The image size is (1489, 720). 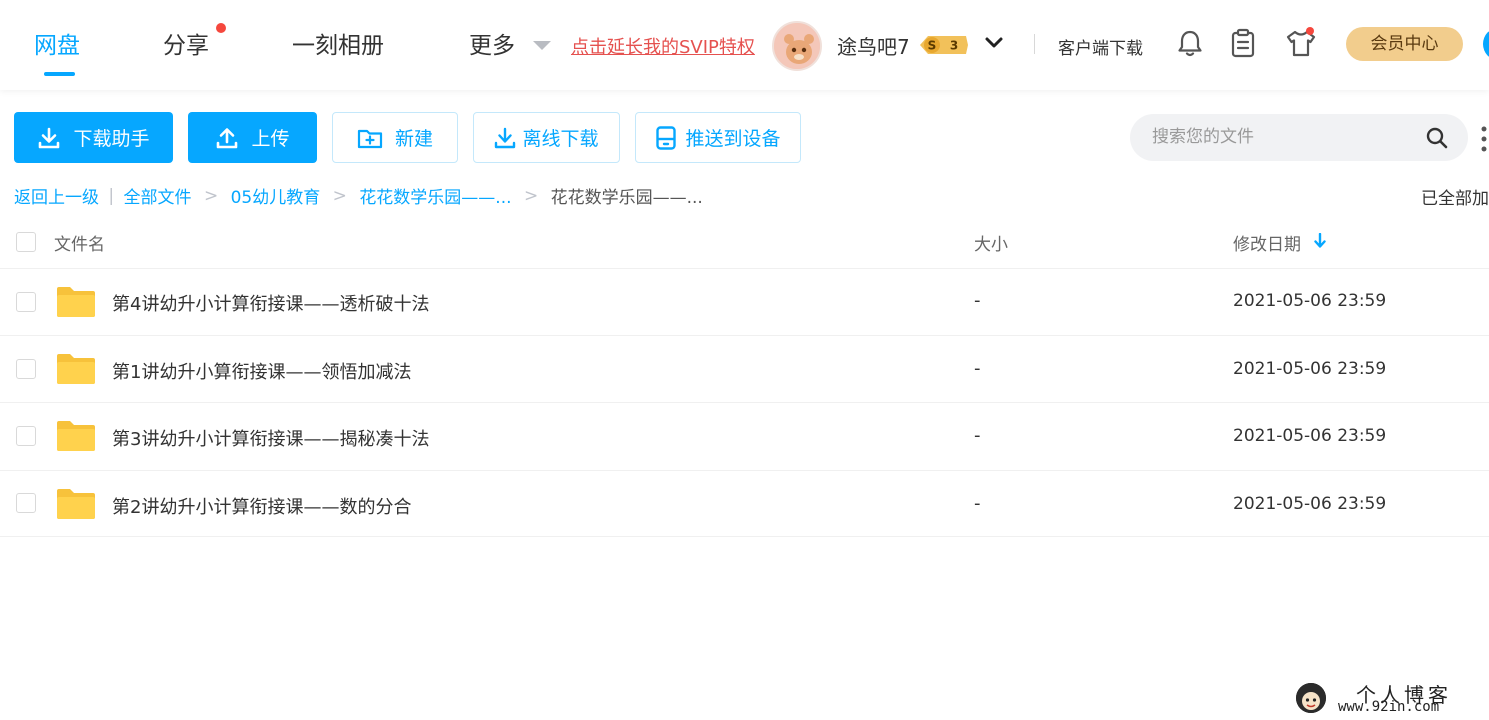 I want to click on upload-button: 上传, so click(x=252, y=137).